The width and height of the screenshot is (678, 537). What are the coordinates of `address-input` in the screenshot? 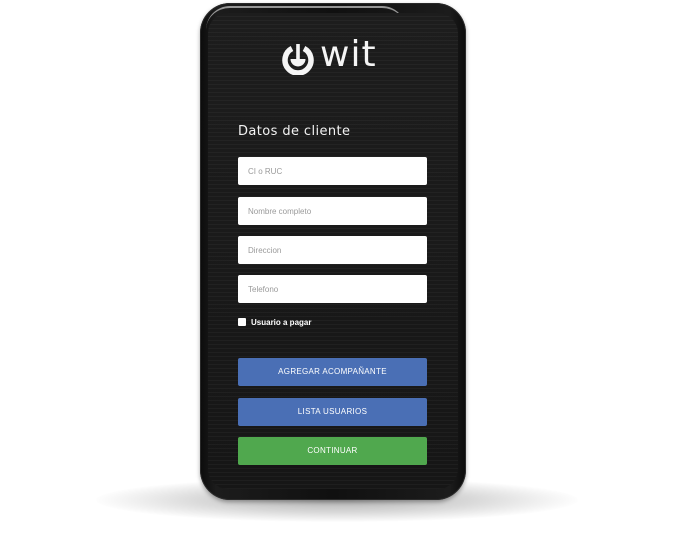 It's located at (332, 250).